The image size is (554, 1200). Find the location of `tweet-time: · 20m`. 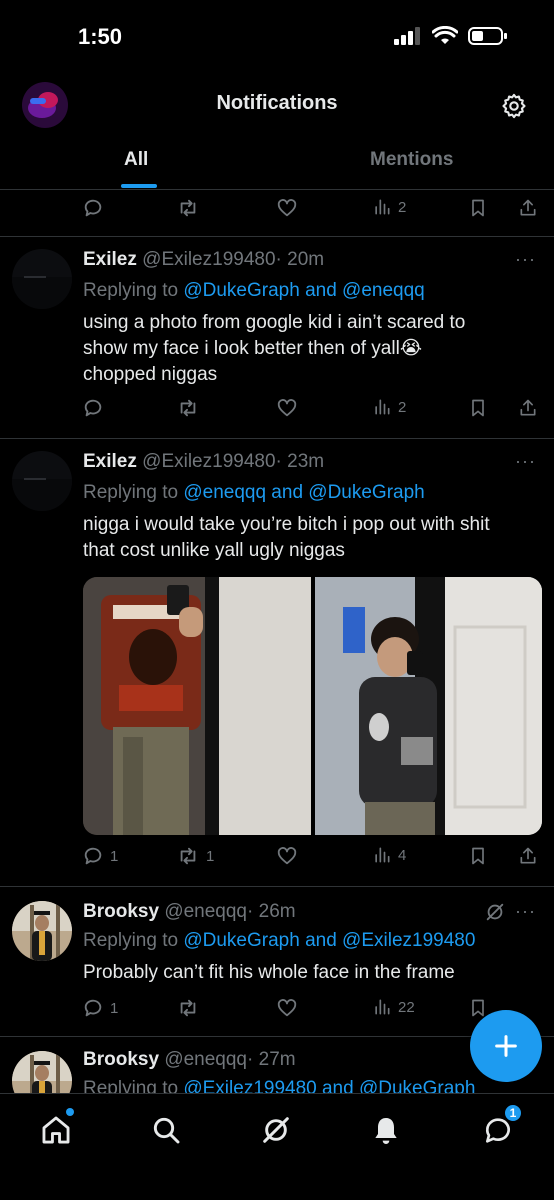

tweet-time: · 20m is located at coordinates (300, 259).